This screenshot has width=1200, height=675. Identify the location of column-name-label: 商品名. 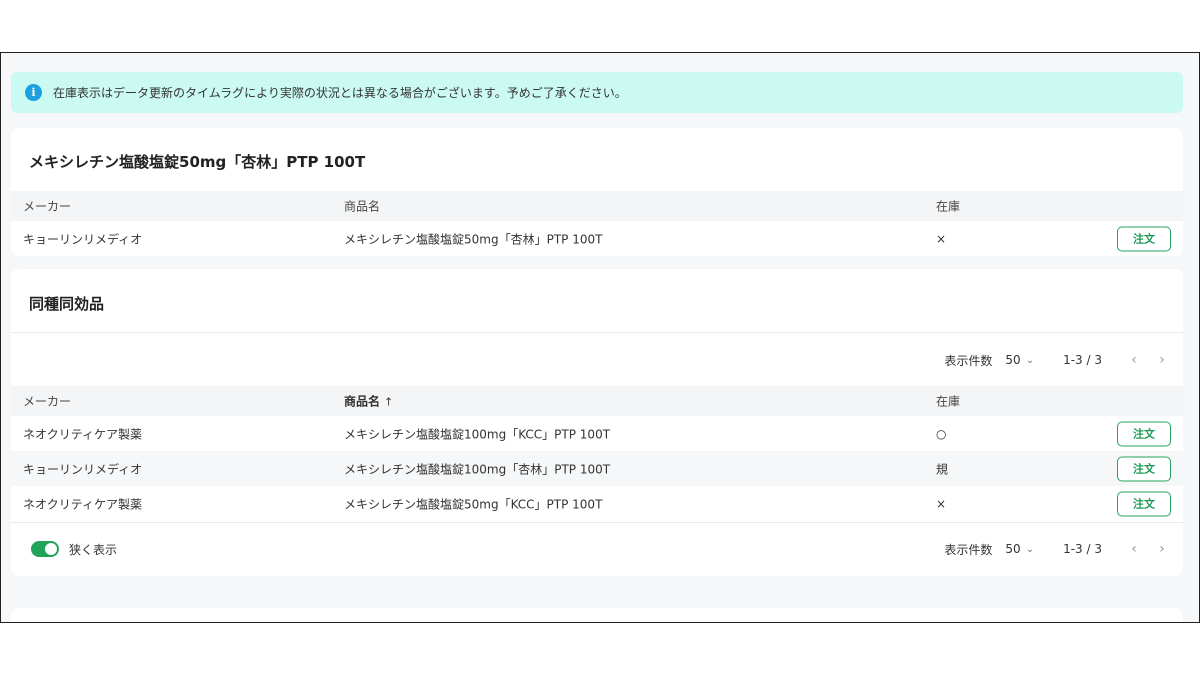
(362, 401).